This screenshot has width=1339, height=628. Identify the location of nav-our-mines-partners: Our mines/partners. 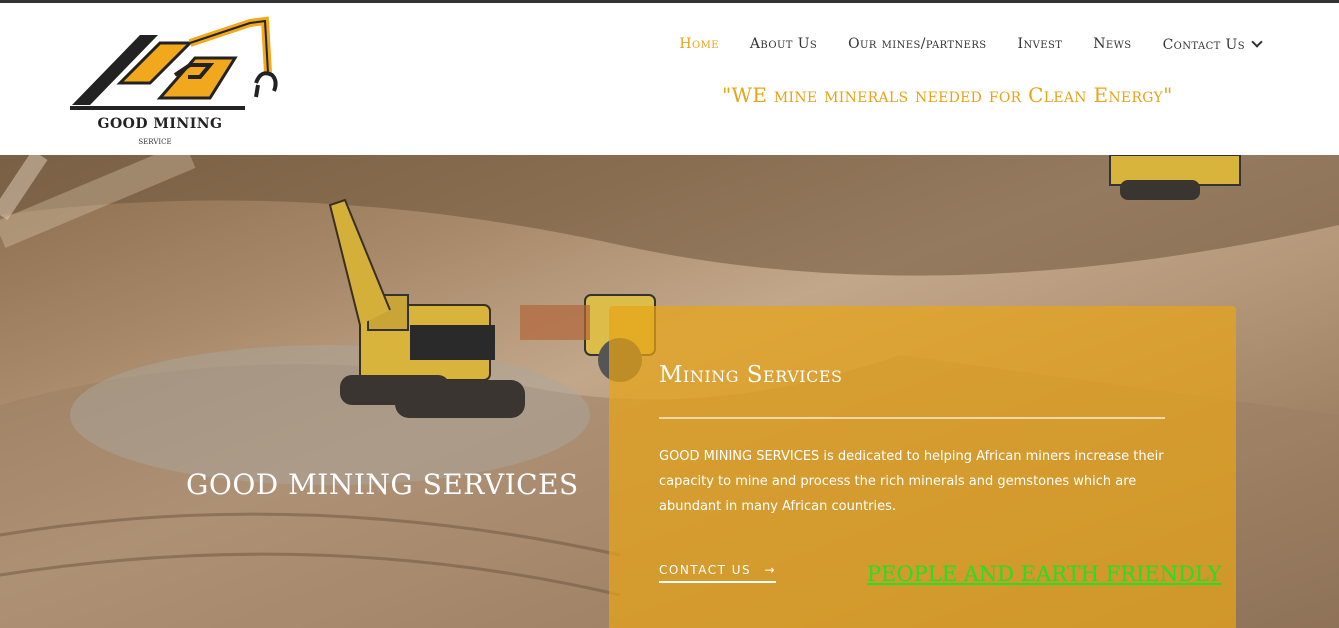
(917, 45).